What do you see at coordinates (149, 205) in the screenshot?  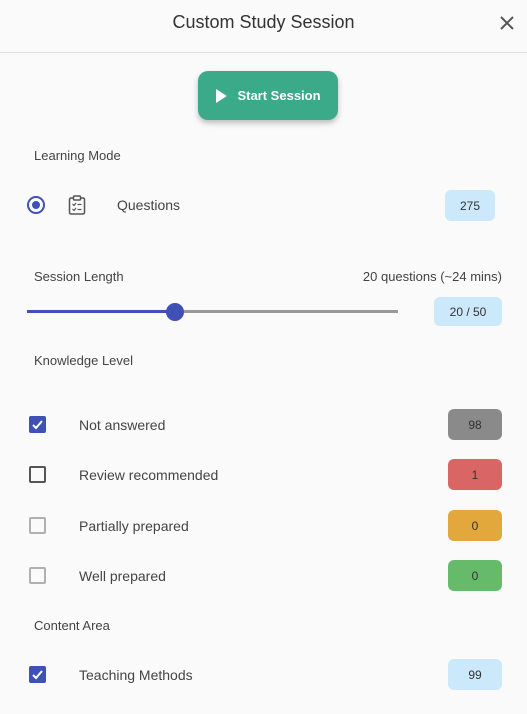 I see `questions-label: Questions` at bounding box center [149, 205].